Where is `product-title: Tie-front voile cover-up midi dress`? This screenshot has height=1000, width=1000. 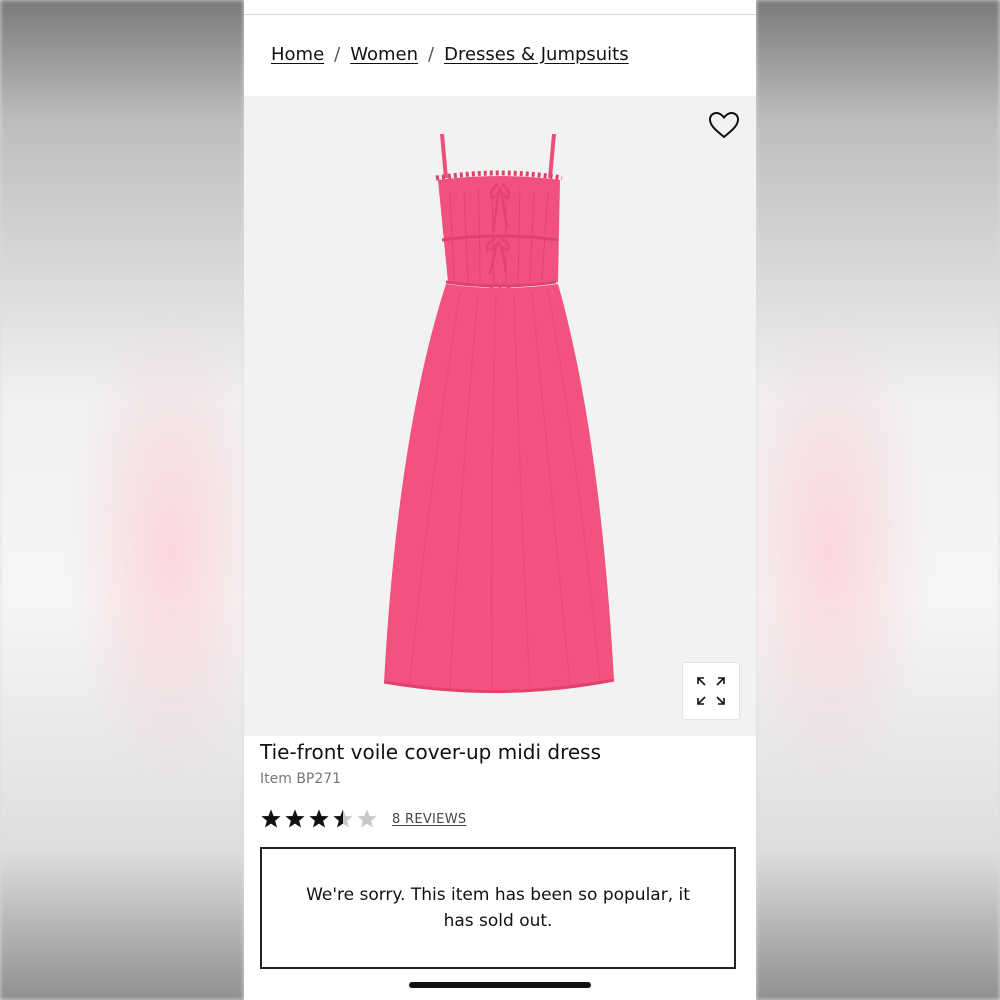 product-title: Tie-front voile cover-up midi dress is located at coordinates (430, 752).